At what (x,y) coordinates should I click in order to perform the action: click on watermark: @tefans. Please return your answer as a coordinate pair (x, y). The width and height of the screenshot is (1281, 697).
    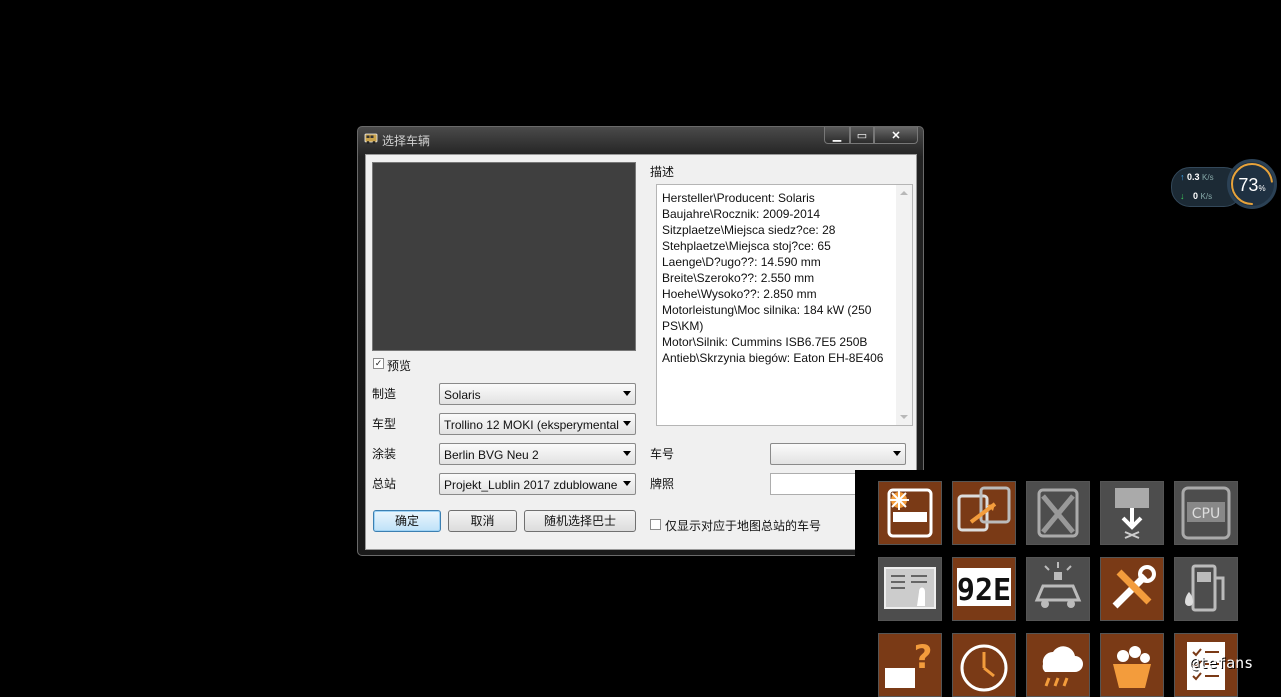
    Looking at the image, I should click on (1222, 663).